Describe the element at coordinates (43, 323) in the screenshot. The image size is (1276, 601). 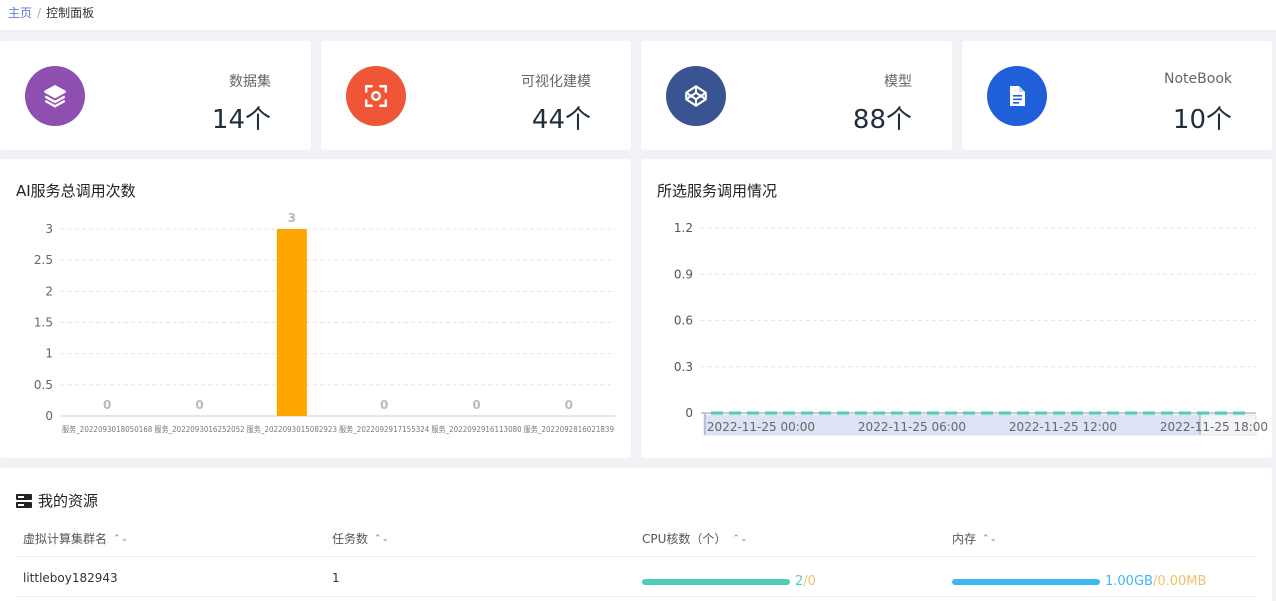
I see `y-tick-label: 1.5` at that location.